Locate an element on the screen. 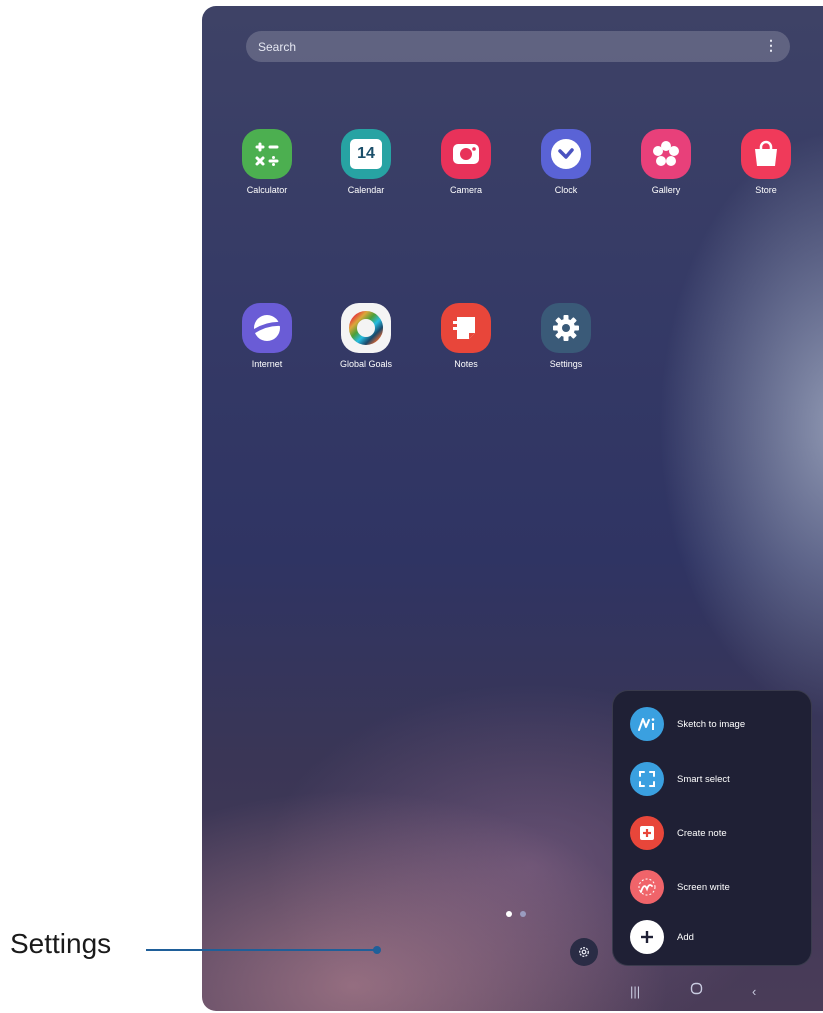 The image size is (823, 1013). page-indicator is located at coordinates (520, 913).